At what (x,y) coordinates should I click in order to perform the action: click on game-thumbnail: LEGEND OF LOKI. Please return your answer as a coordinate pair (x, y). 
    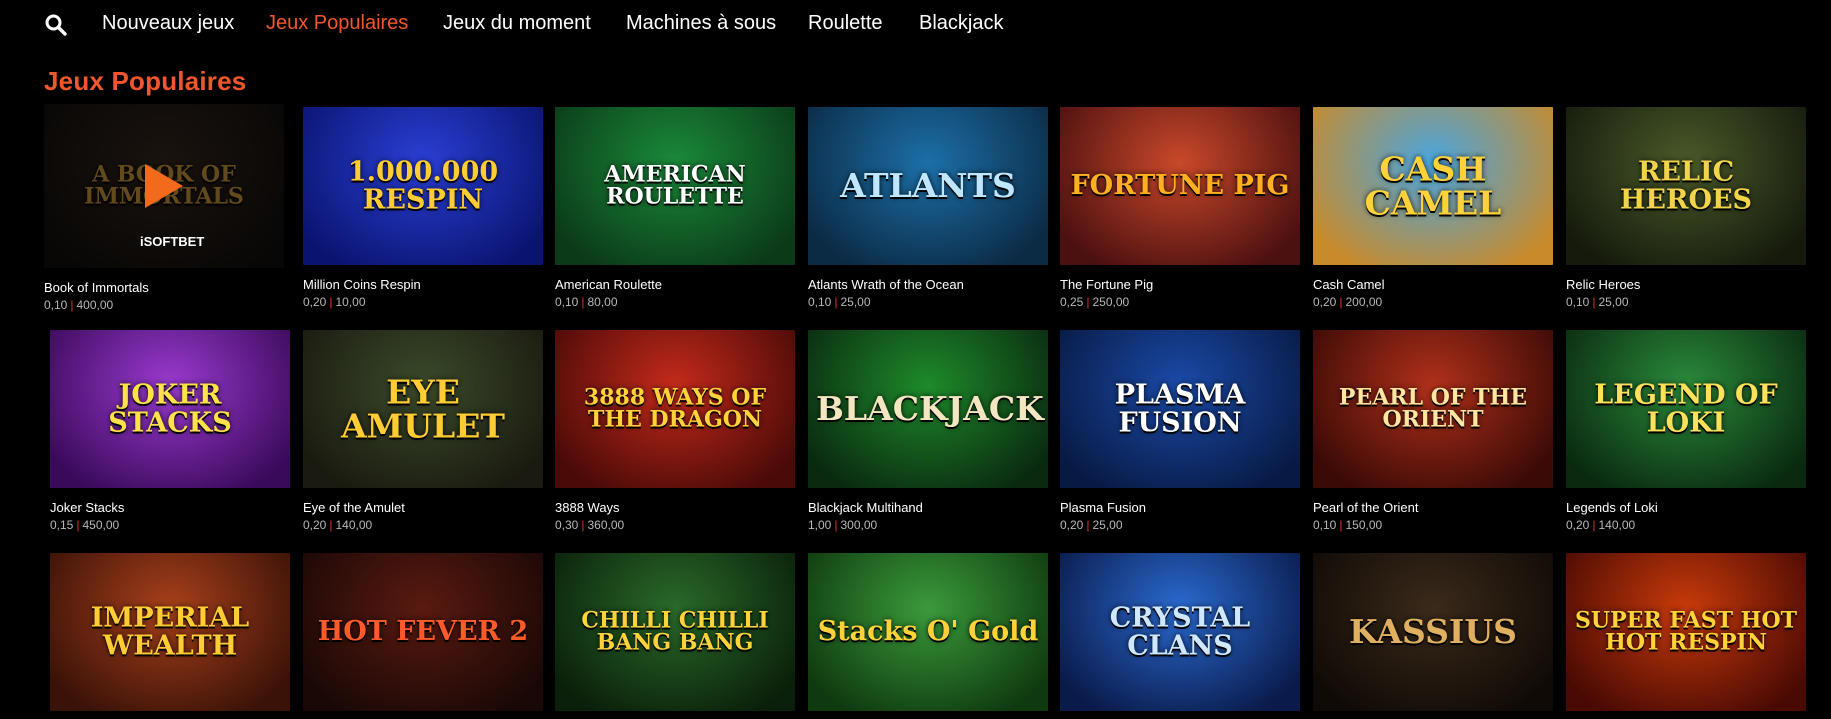
    Looking at the image, I should click on (1686, 409).